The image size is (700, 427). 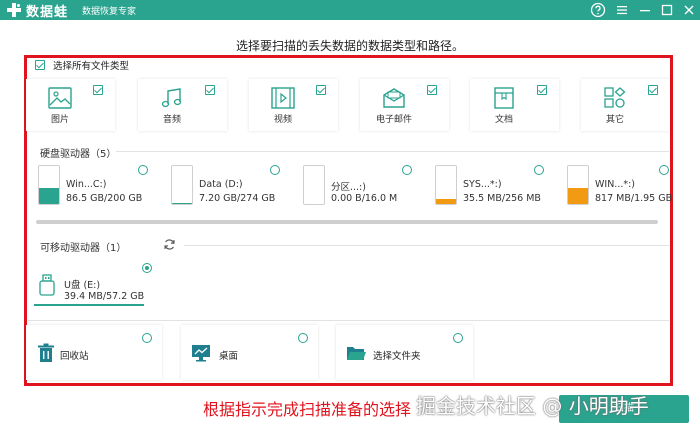 What do you see at coordinates (532, 406) in the screenshot?
I see `watermark: 掘金技术社区 @ 小明助手` at bounding box center [532, 406].